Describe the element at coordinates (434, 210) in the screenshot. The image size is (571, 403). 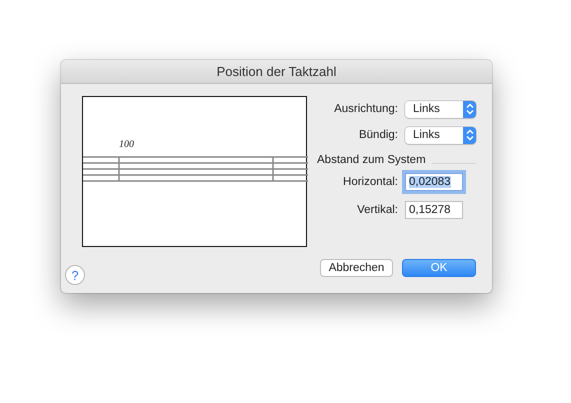
I see `input-field: 0,15278` at that location.